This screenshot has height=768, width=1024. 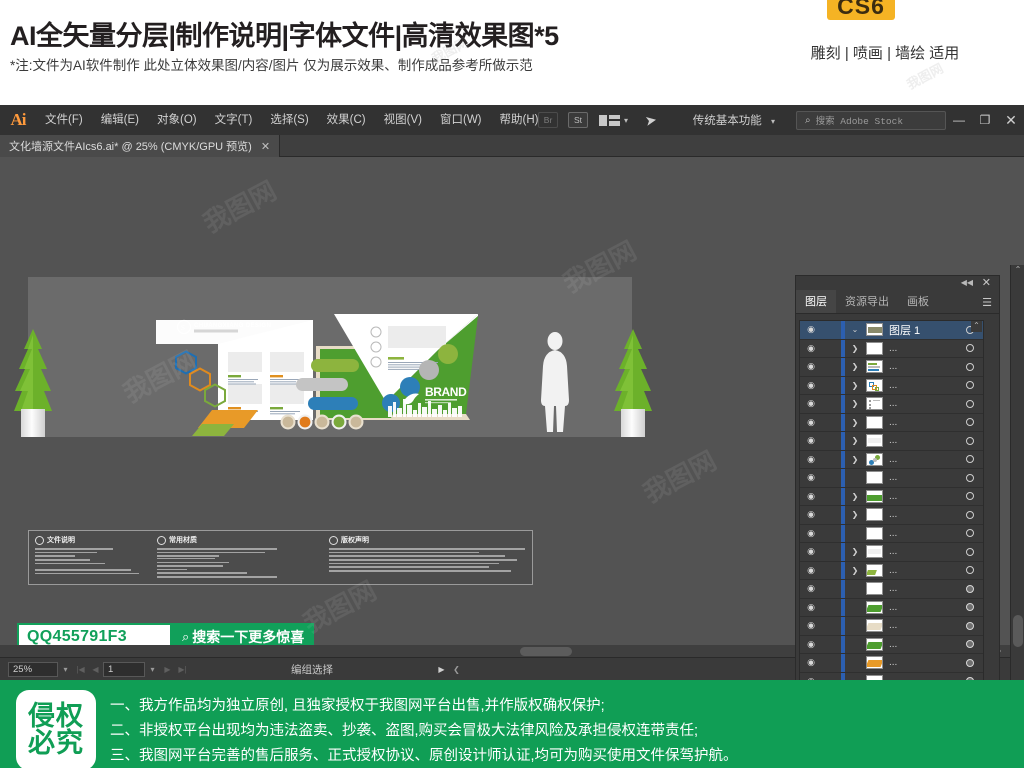 I want to click on chevron-down-icon: ⌄, so click(x=855, y=329).